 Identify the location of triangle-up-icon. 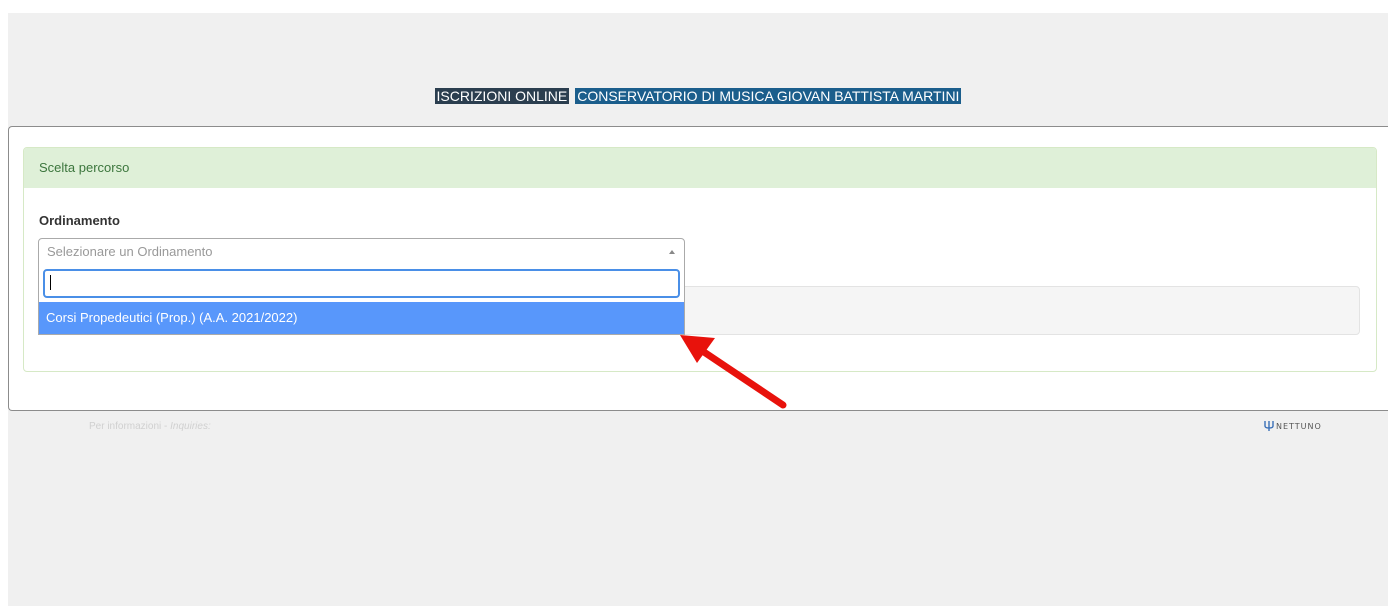
(672, 252).